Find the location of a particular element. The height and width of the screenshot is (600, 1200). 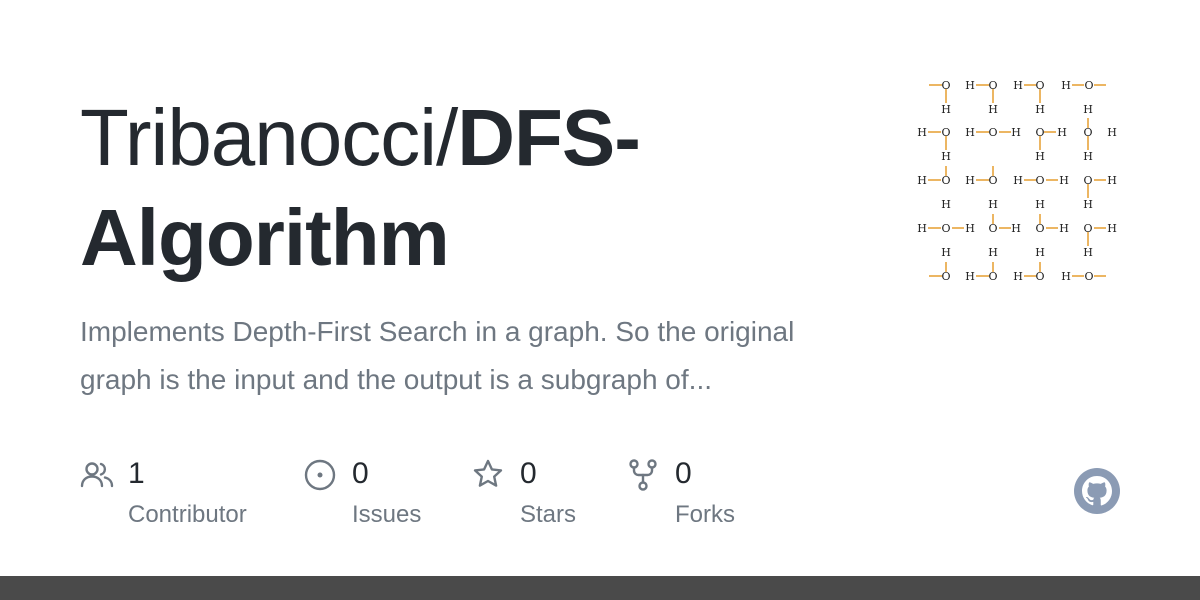

github-logo-icon is located at coordinates (1097, 491).